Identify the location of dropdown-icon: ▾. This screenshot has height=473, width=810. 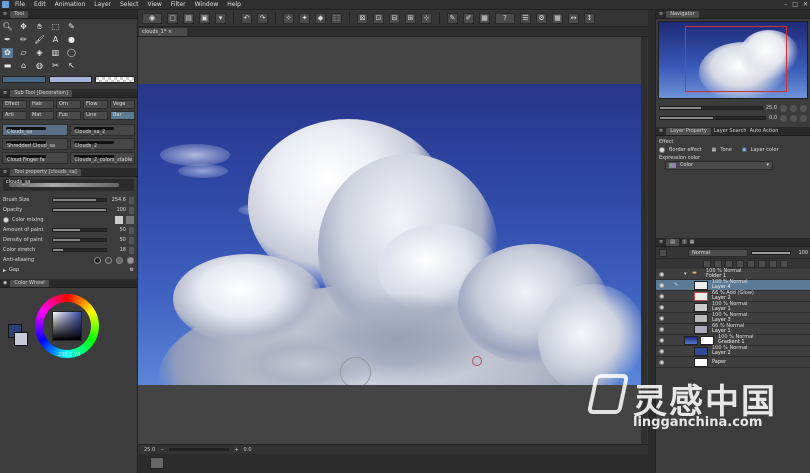
(220, 18).